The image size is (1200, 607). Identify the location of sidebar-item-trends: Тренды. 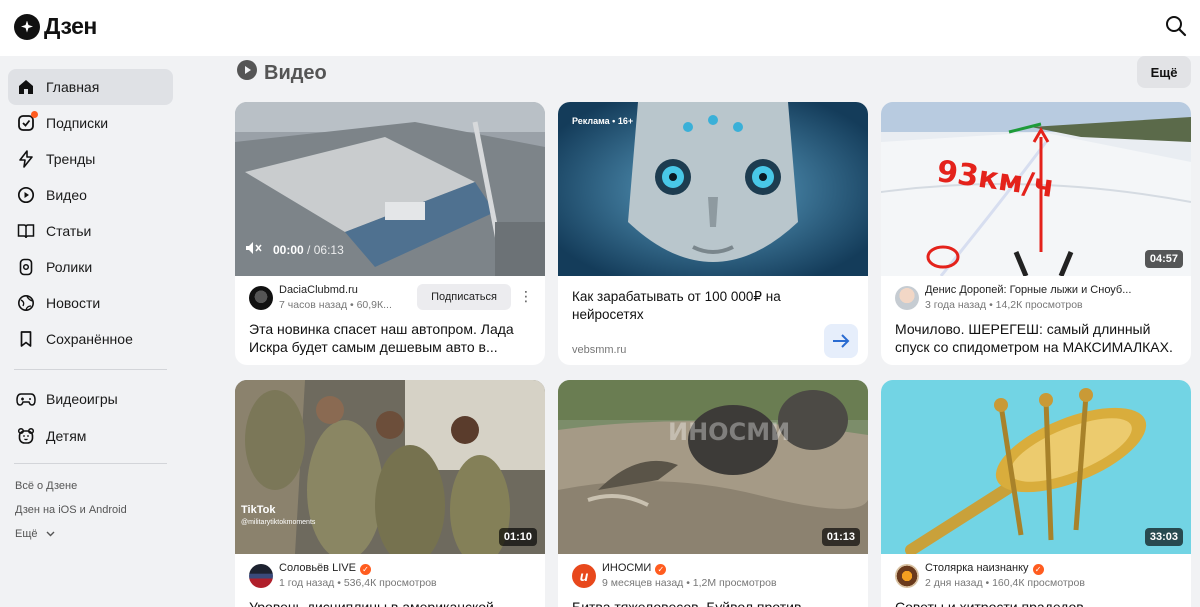
(90, 159).